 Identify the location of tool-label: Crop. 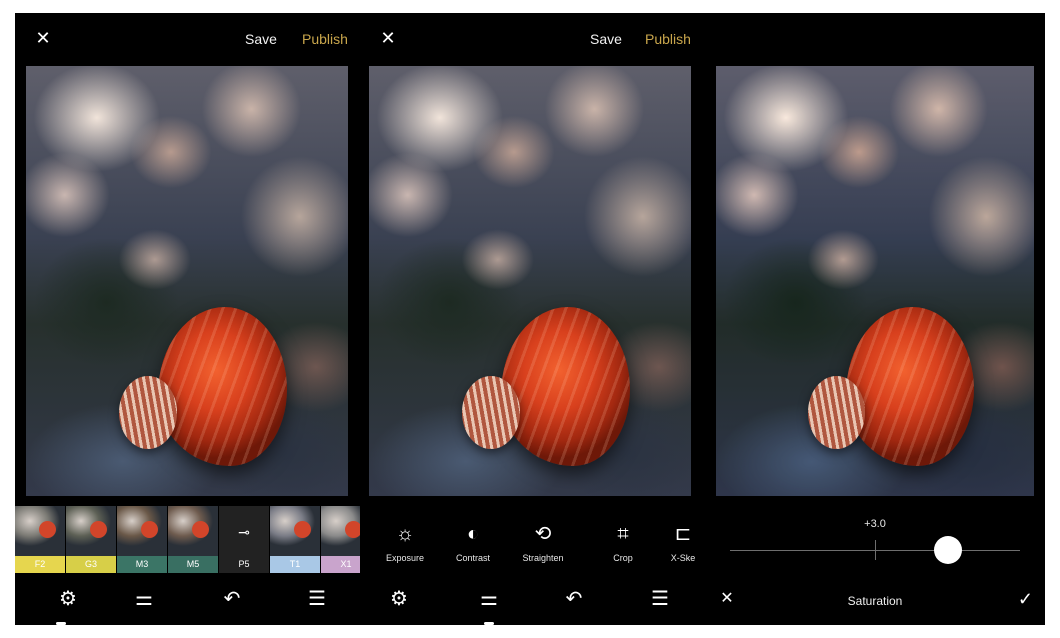
(623, 558).